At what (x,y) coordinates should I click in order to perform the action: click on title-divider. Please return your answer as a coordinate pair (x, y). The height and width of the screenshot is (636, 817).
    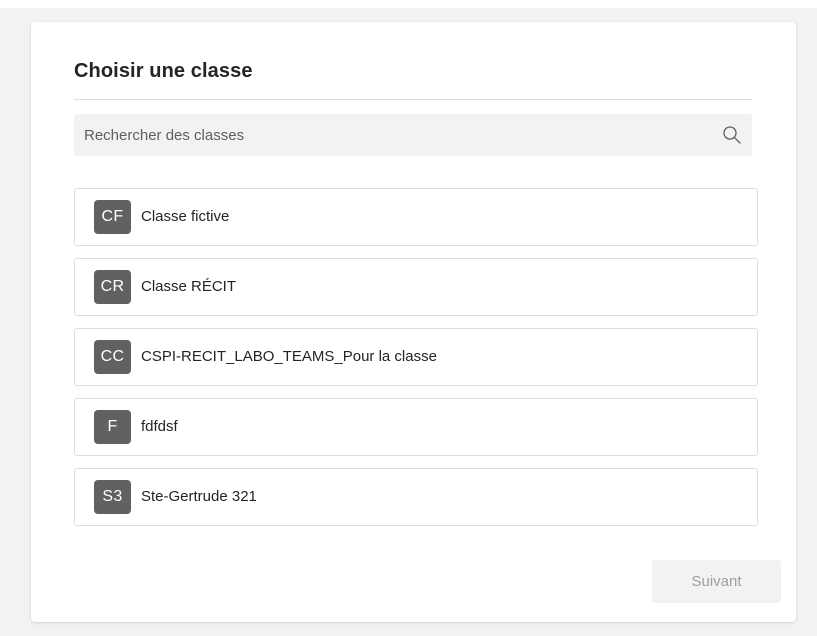
    Looking at the image, I should click on (413, 99).